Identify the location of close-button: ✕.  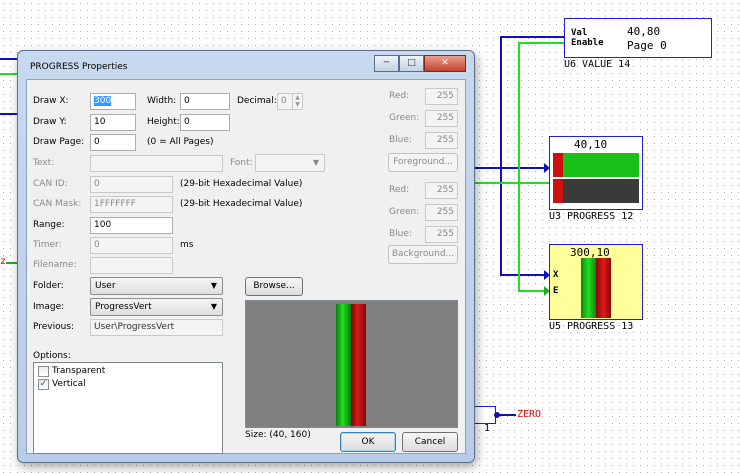
(445, 63).